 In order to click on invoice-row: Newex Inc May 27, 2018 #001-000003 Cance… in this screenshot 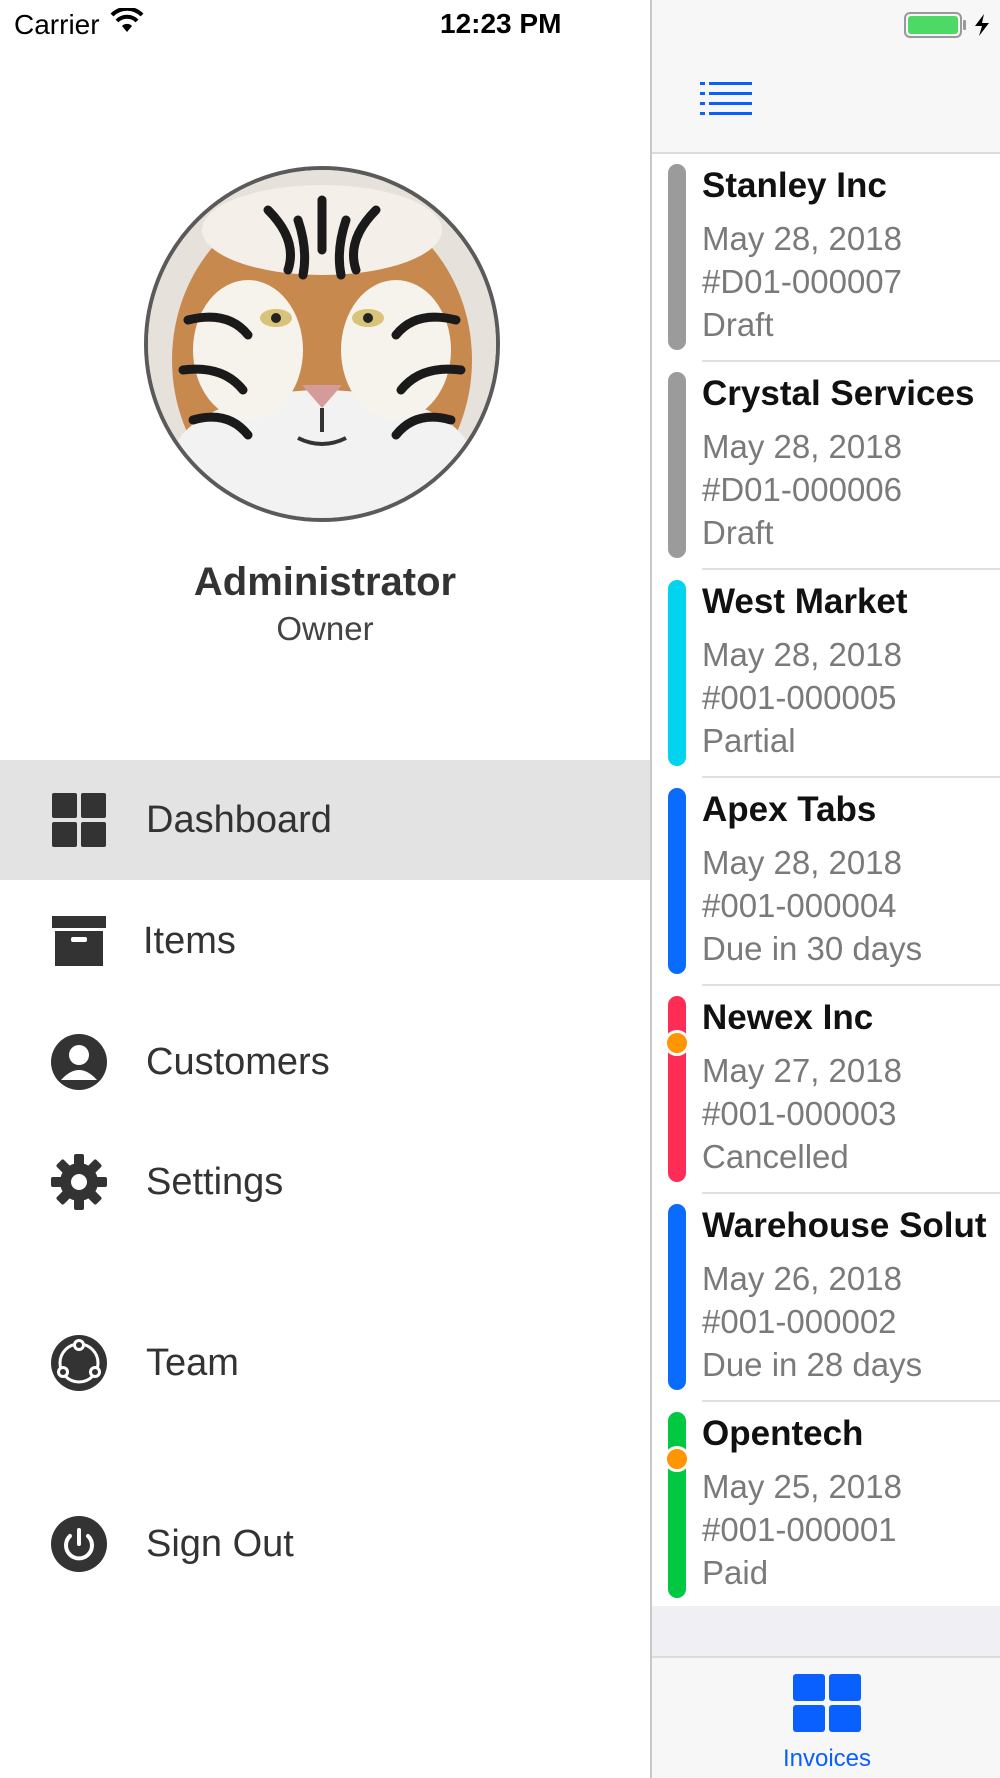, I will do `click(826, 1090)`.